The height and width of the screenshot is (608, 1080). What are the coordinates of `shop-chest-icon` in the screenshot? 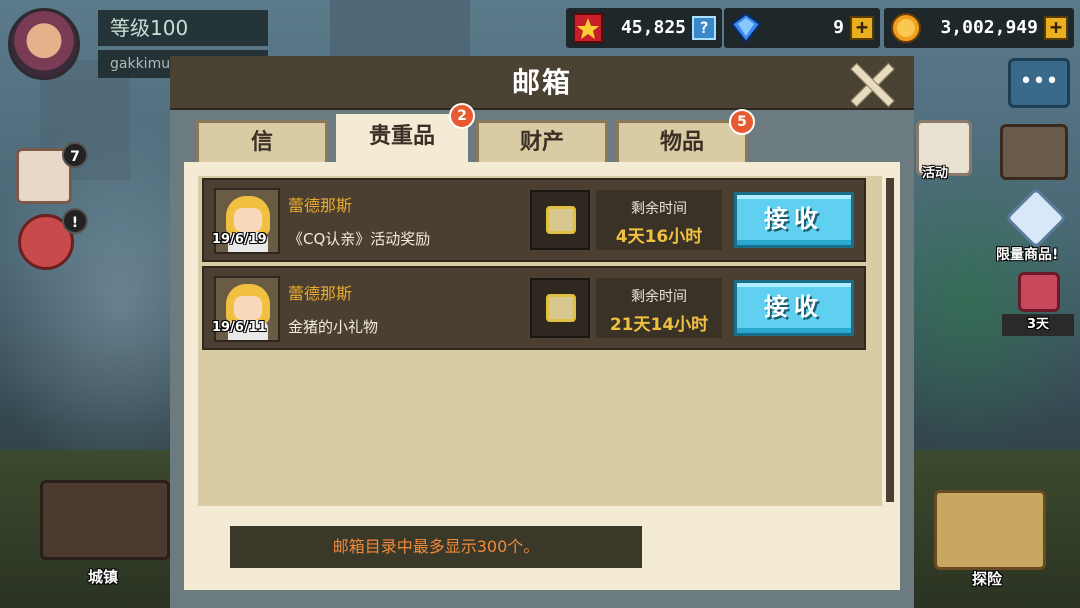 It's located at (1034, 152).